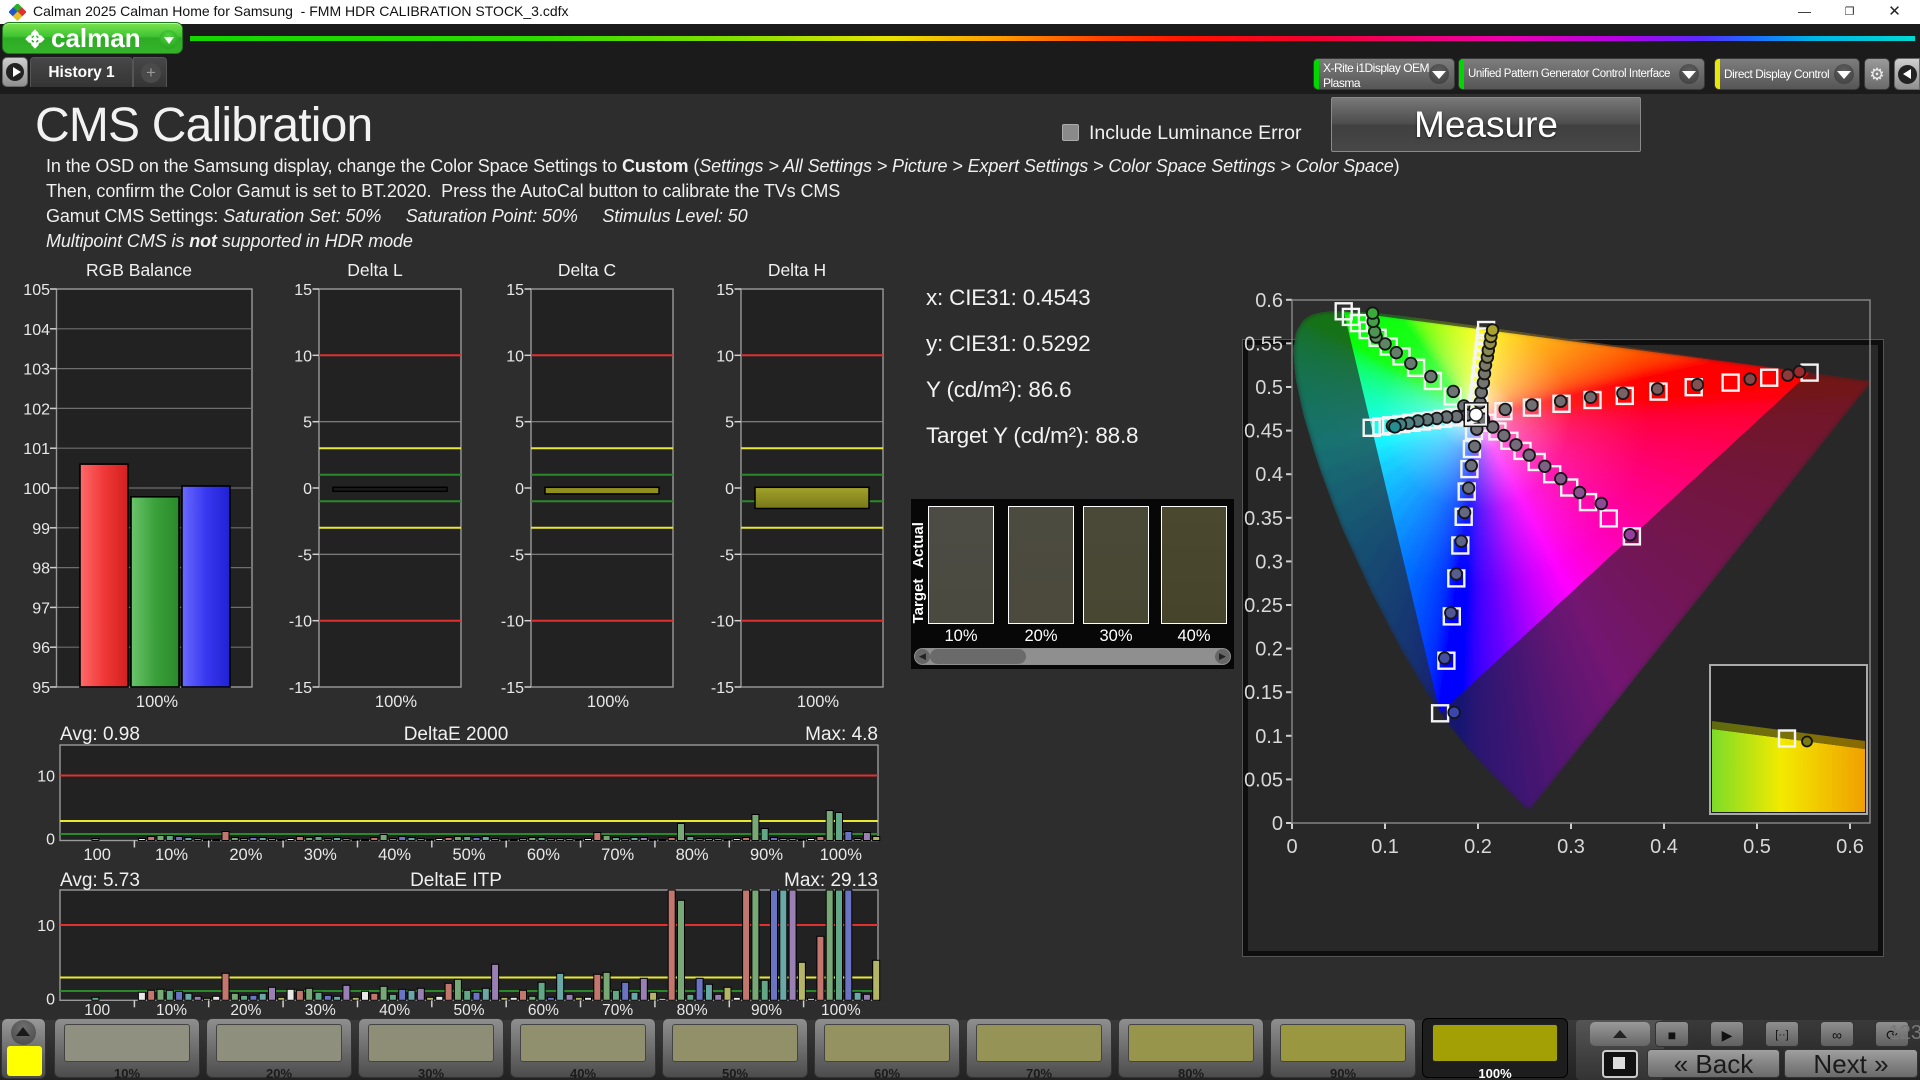 The height and width of the screenshot is (1080, 1920). I want to click on svg-text: 97, so click(41, 608).